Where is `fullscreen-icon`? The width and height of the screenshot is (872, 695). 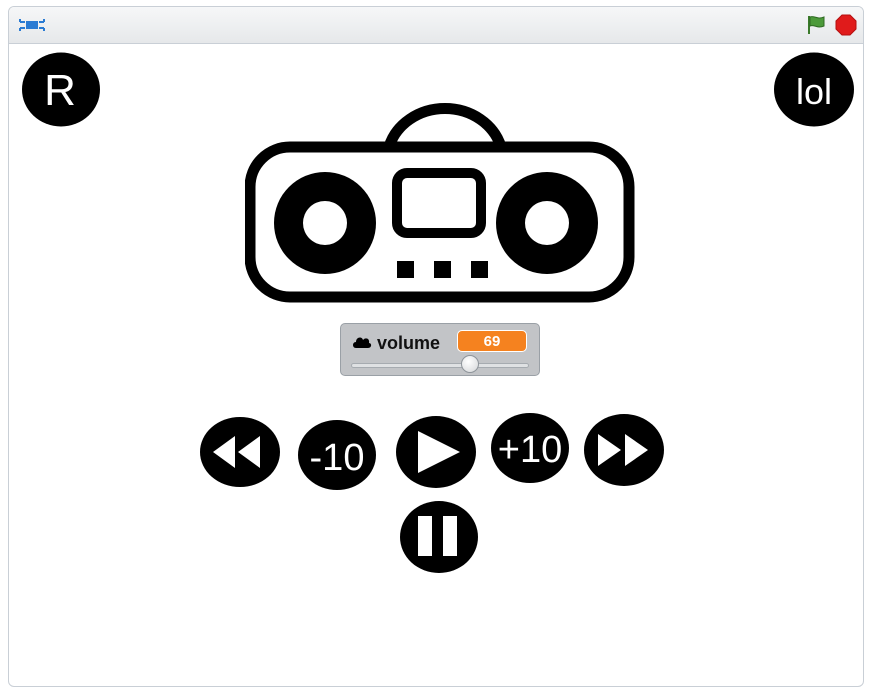
fullscreen-icon is located at coordinates (32, 27).